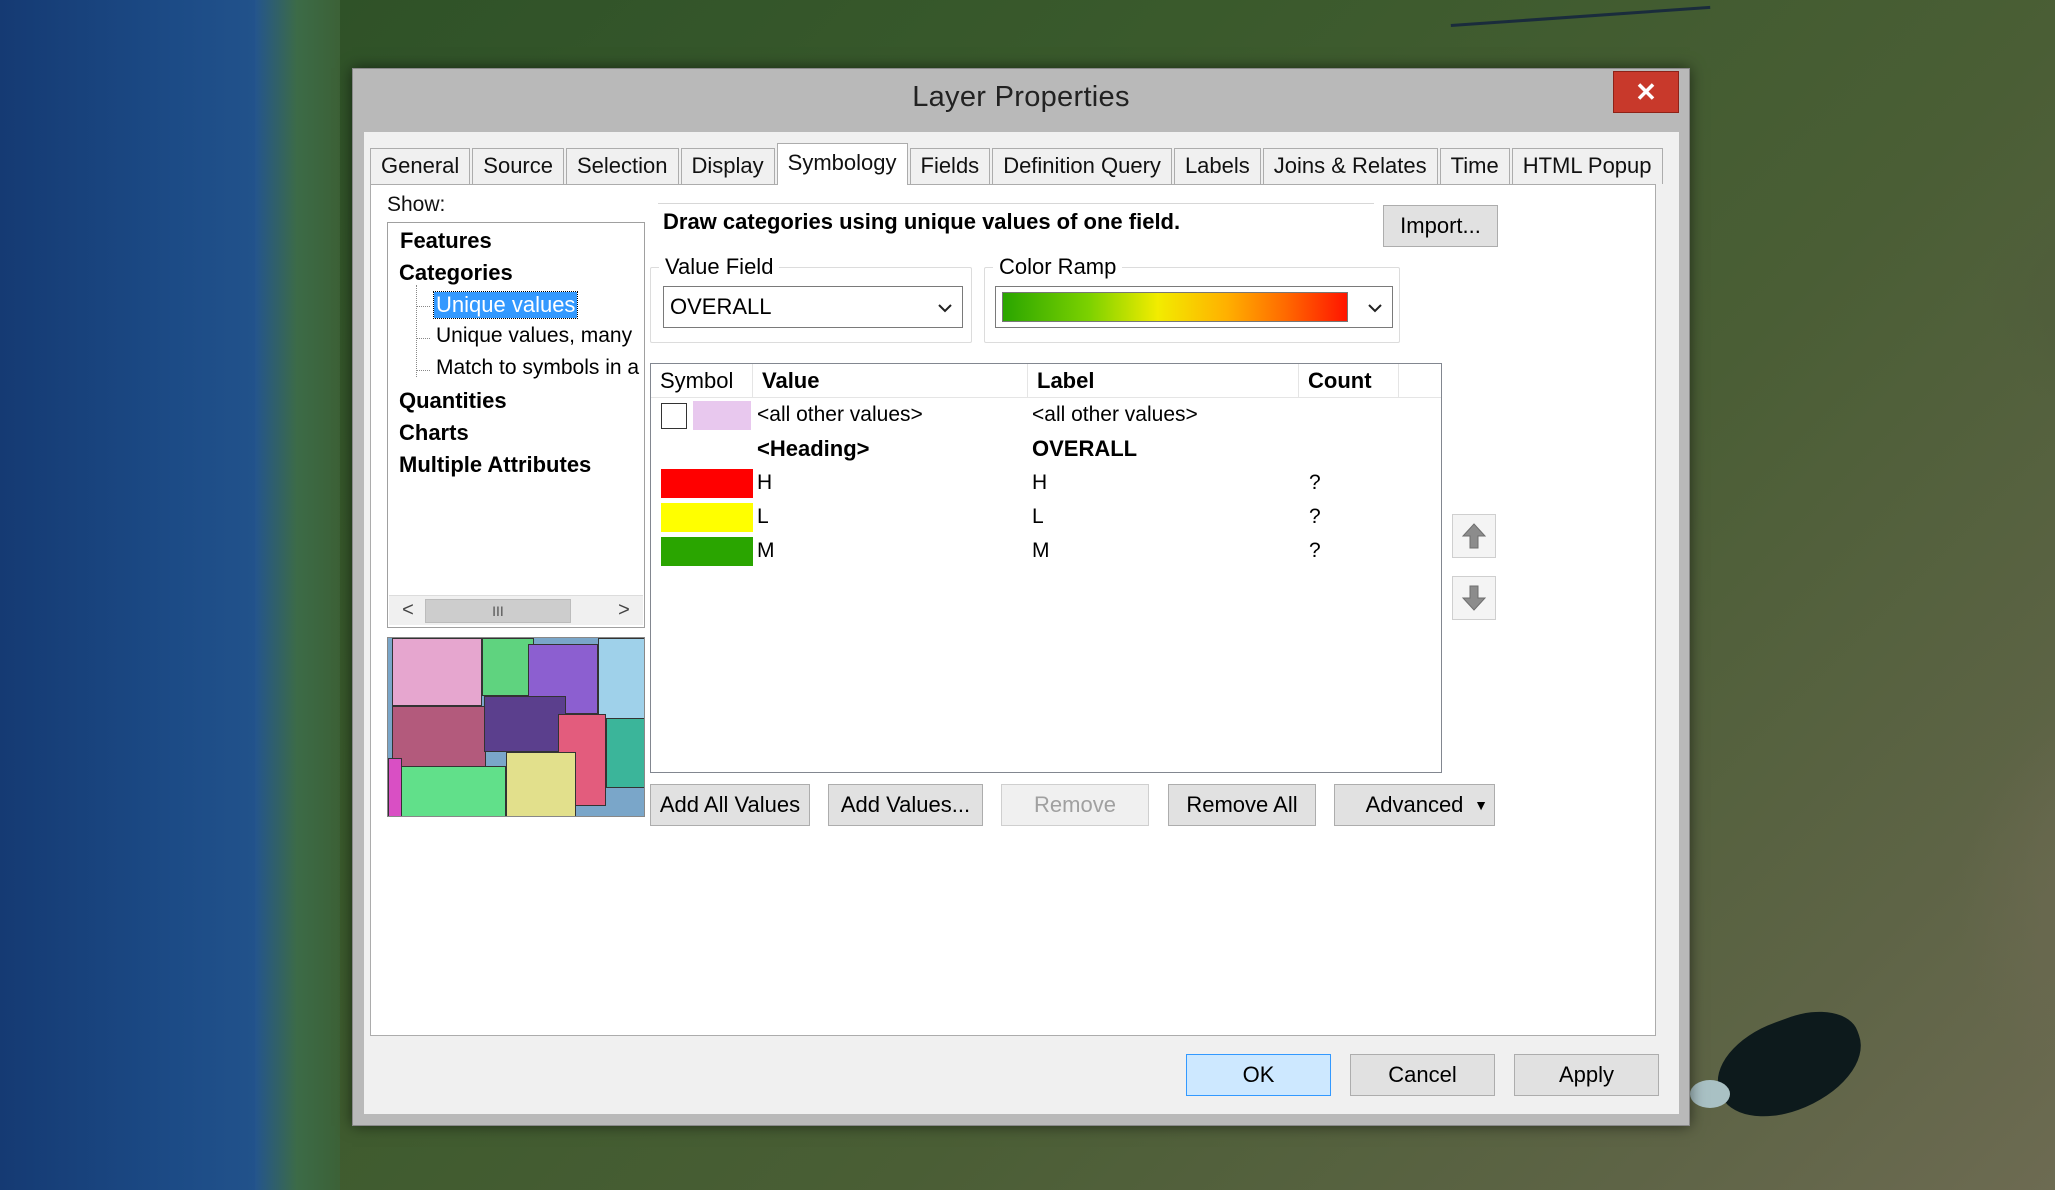  Describe the element at coordinates (763, 516) in the screenshot. I see `row-value: L` at that location.